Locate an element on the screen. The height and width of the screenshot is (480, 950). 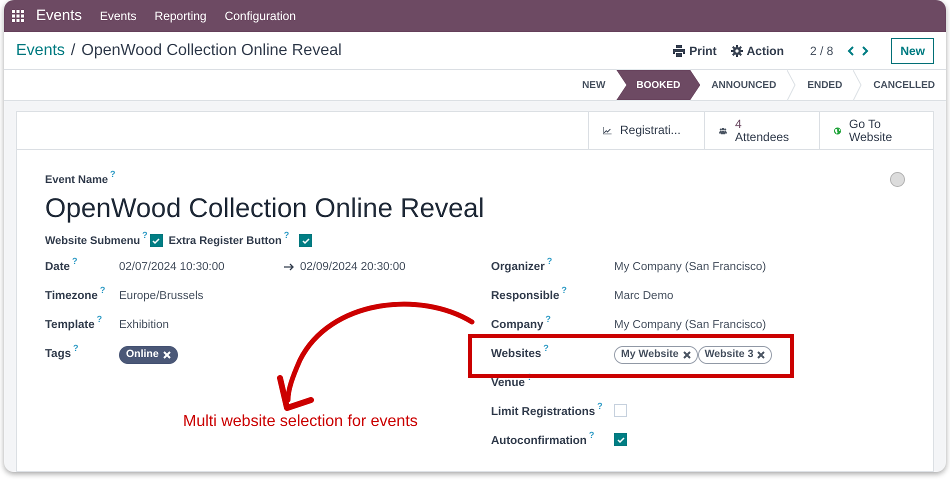
date-field: 02/07/2024 10:30:00 is located at coordinates (201, 267).